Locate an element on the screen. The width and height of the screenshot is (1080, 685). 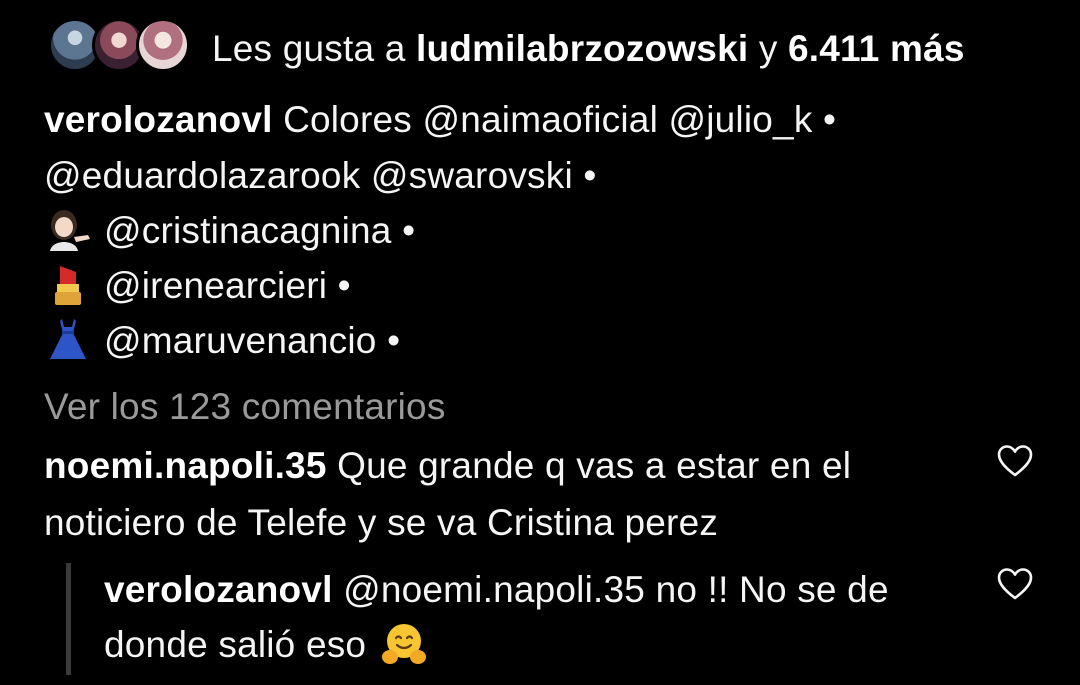
lipstick-icon is located at coordinates (68, 285).